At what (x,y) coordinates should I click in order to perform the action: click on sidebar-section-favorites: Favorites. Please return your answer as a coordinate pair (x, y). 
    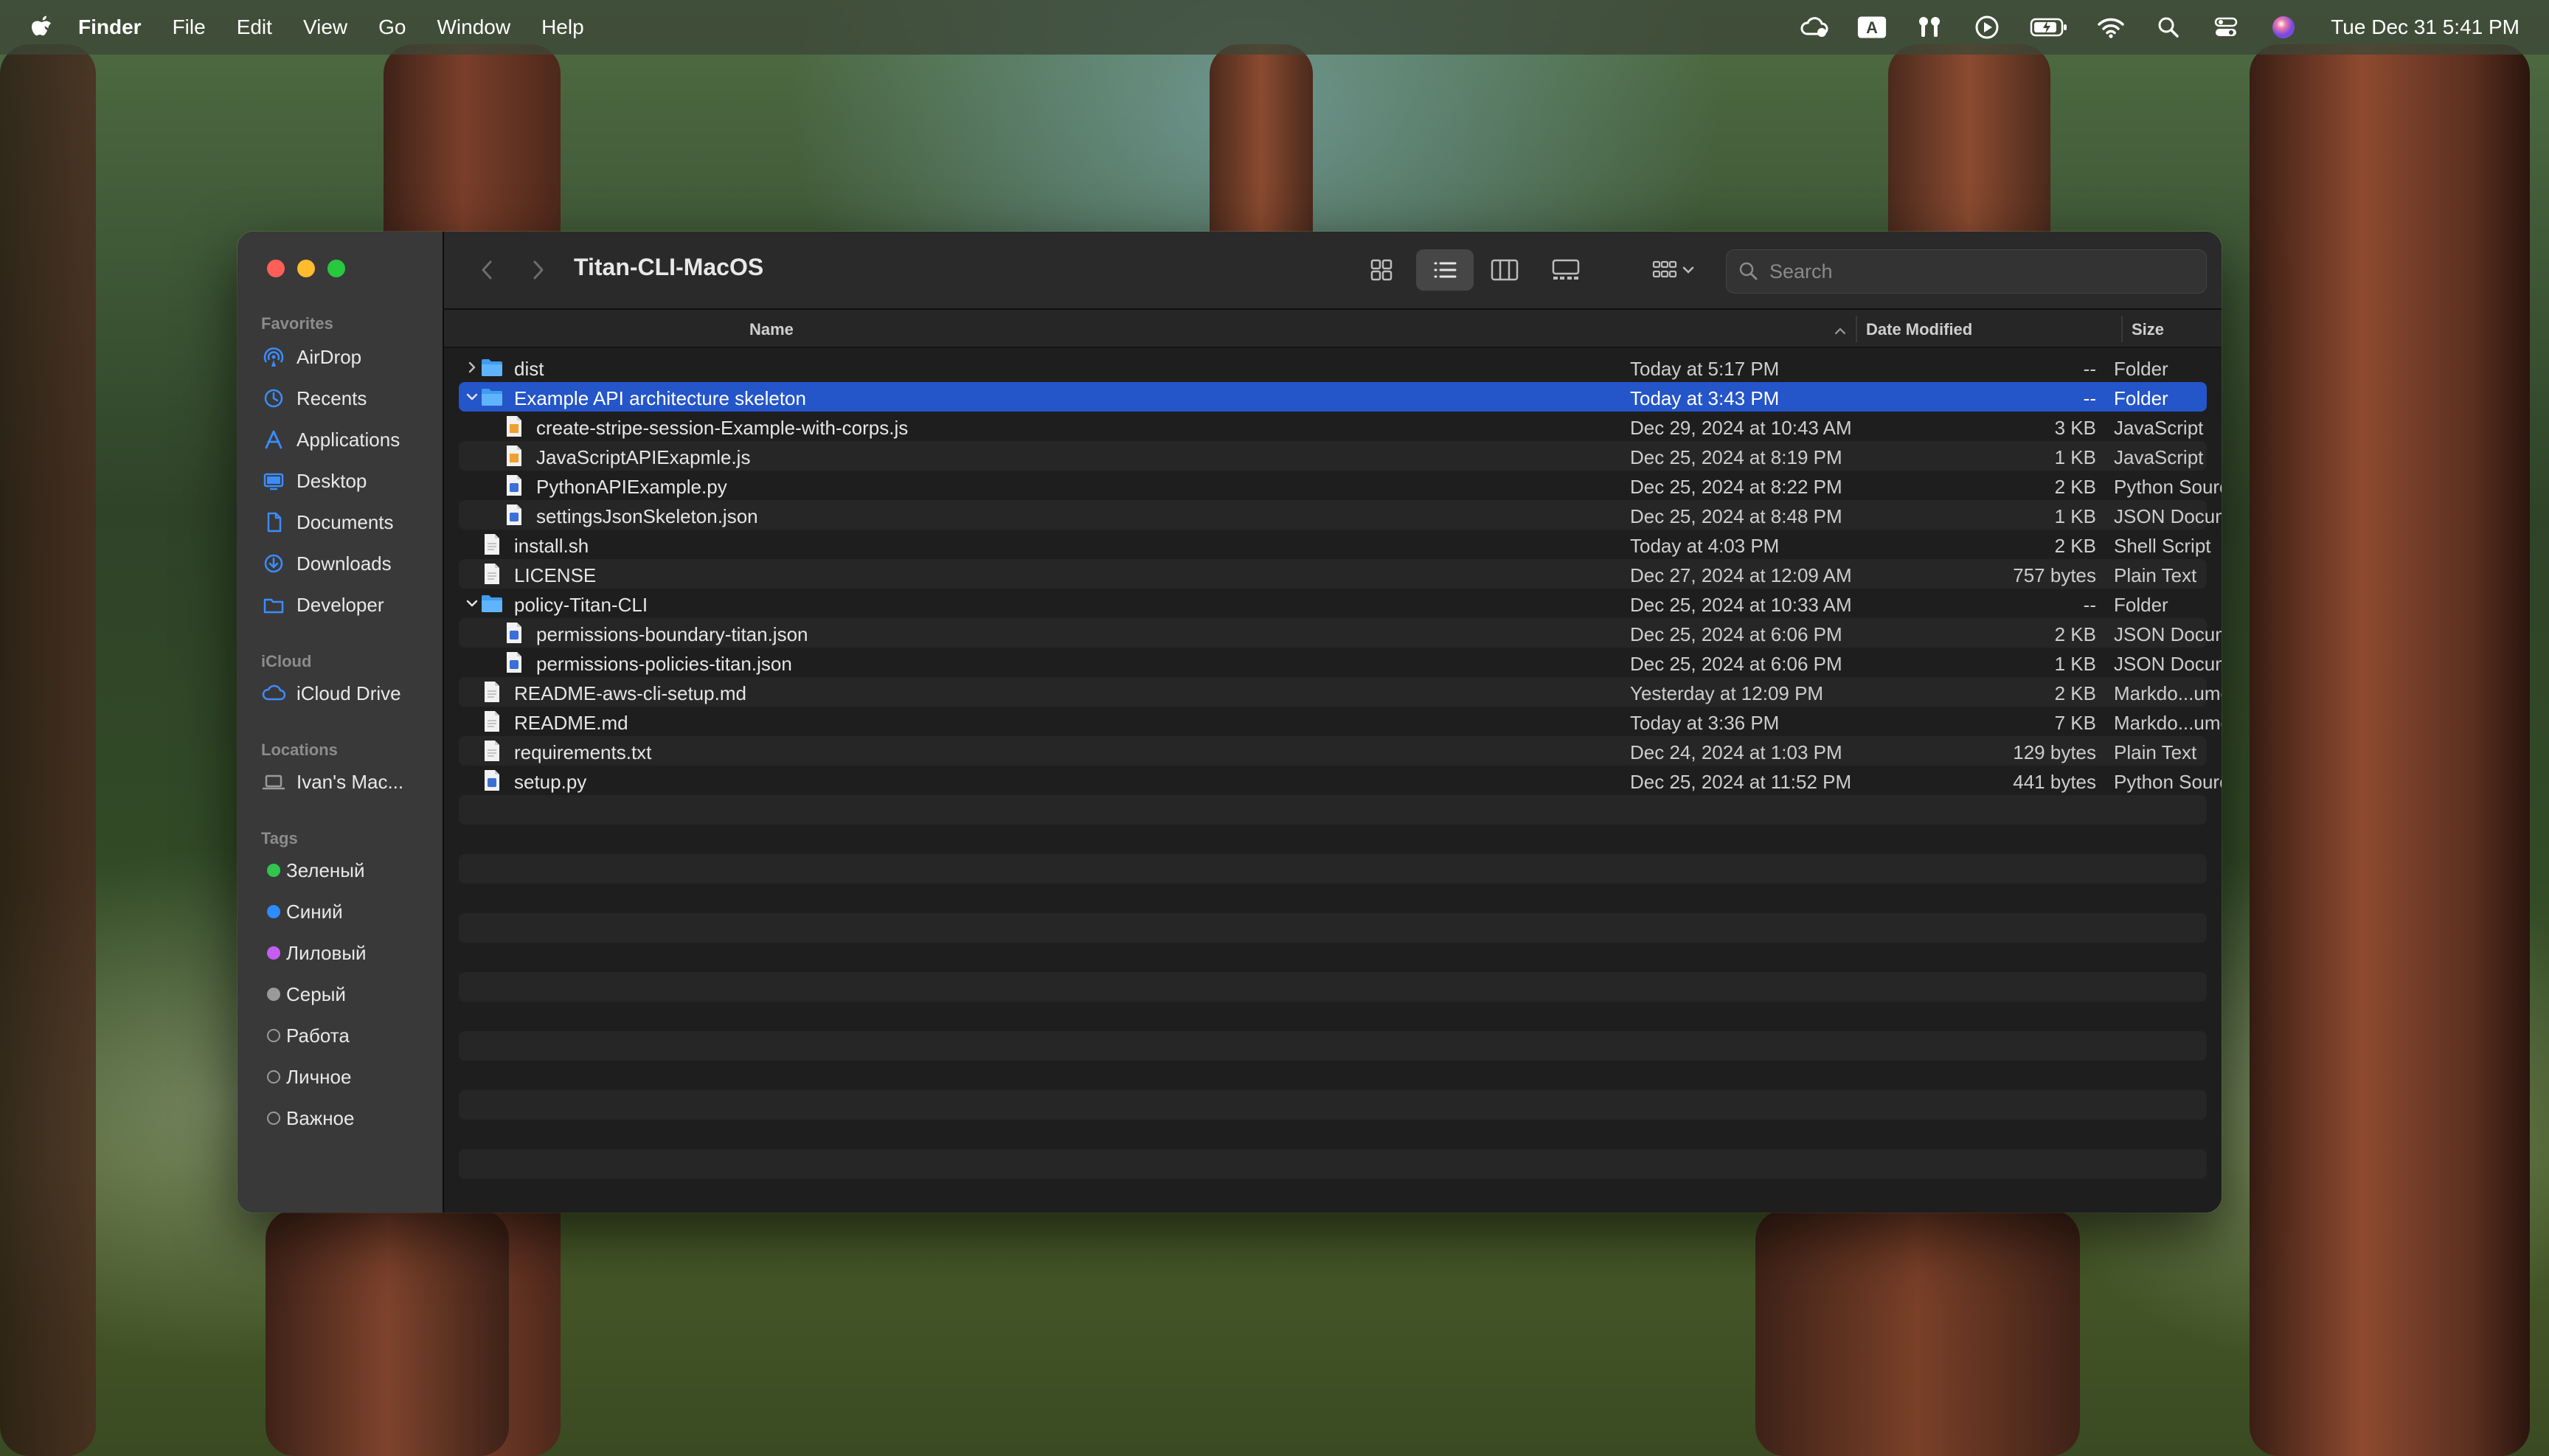
    Looking at the image, I should click on (297, 323).